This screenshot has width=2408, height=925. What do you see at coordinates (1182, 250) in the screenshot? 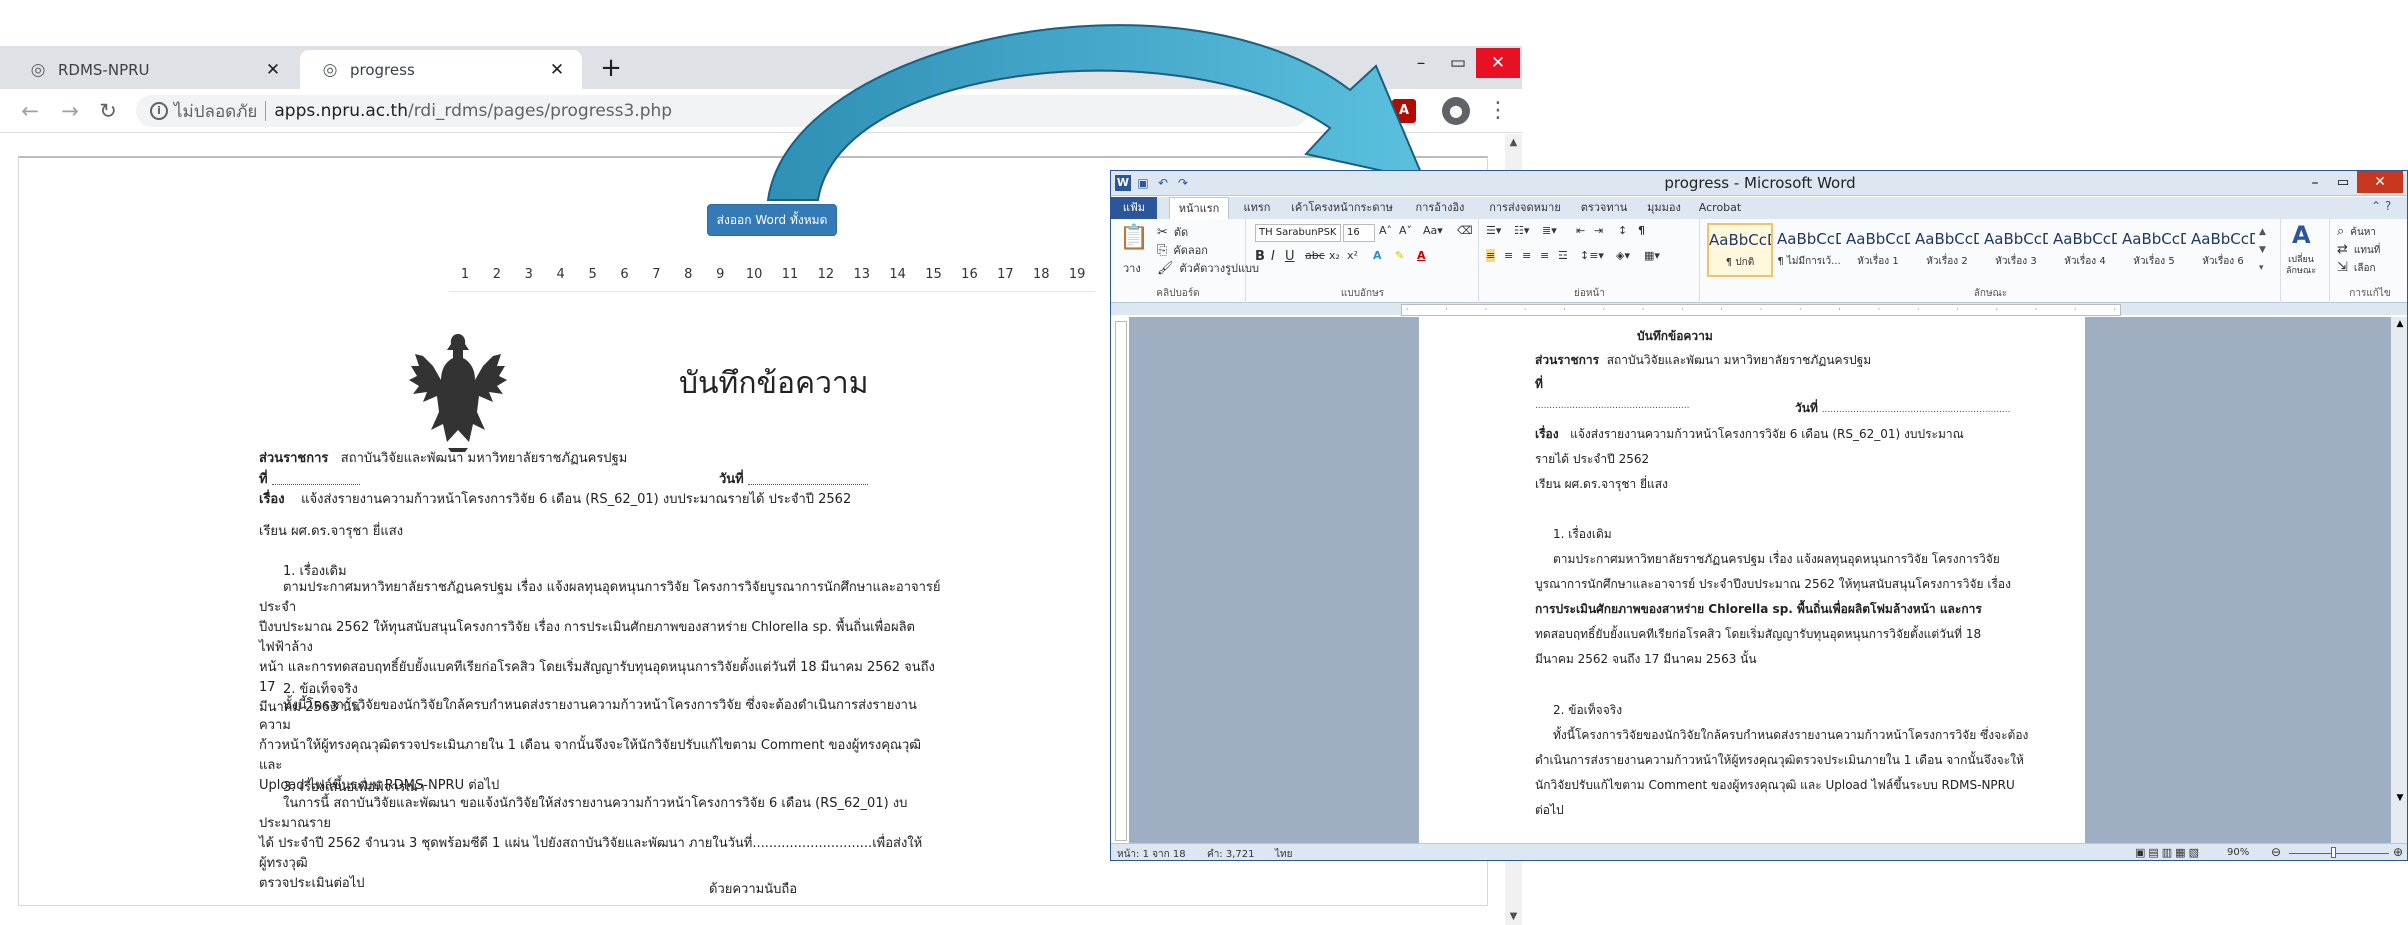
I see `copy-button: ⎘ คัดลอก` at bounding box center [1182, 250].